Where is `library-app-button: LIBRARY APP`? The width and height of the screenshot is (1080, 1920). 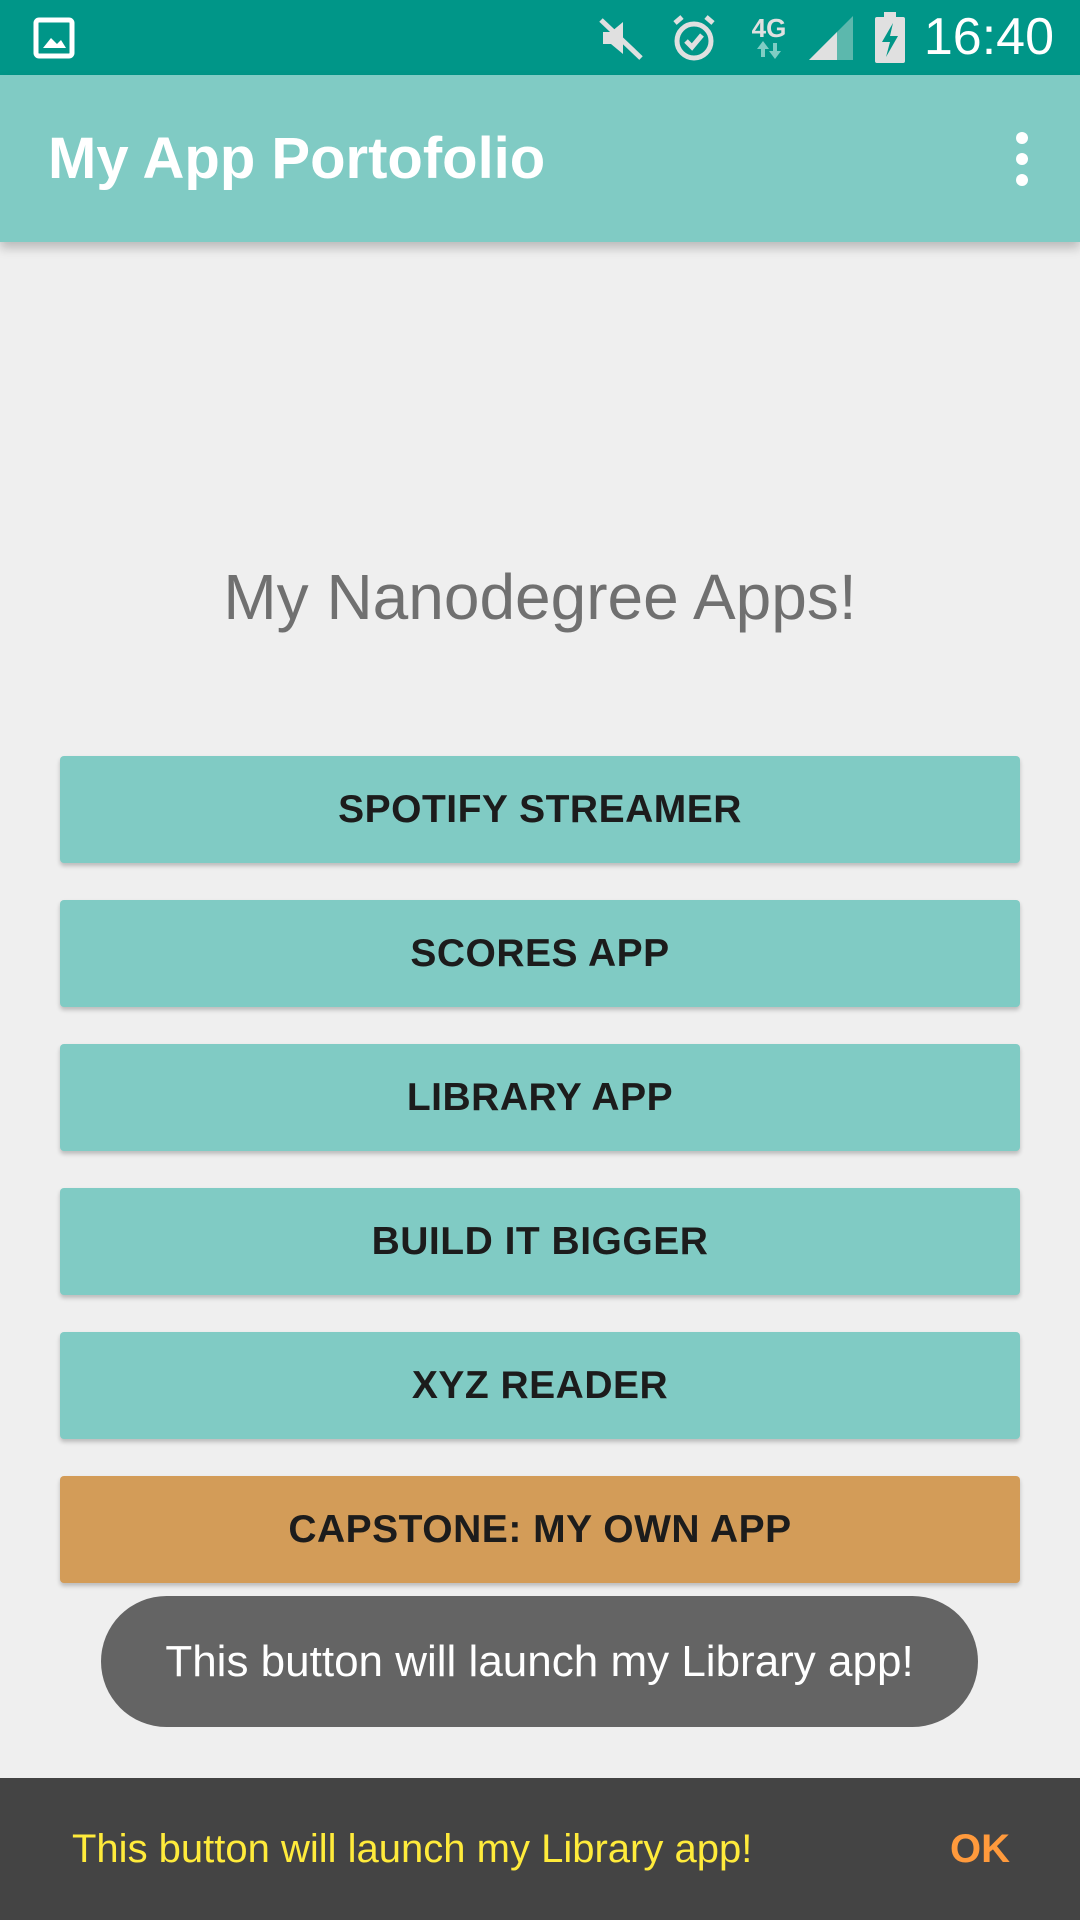 library-app-button: LIBRARY APP is located at coordinates (540, 1097).